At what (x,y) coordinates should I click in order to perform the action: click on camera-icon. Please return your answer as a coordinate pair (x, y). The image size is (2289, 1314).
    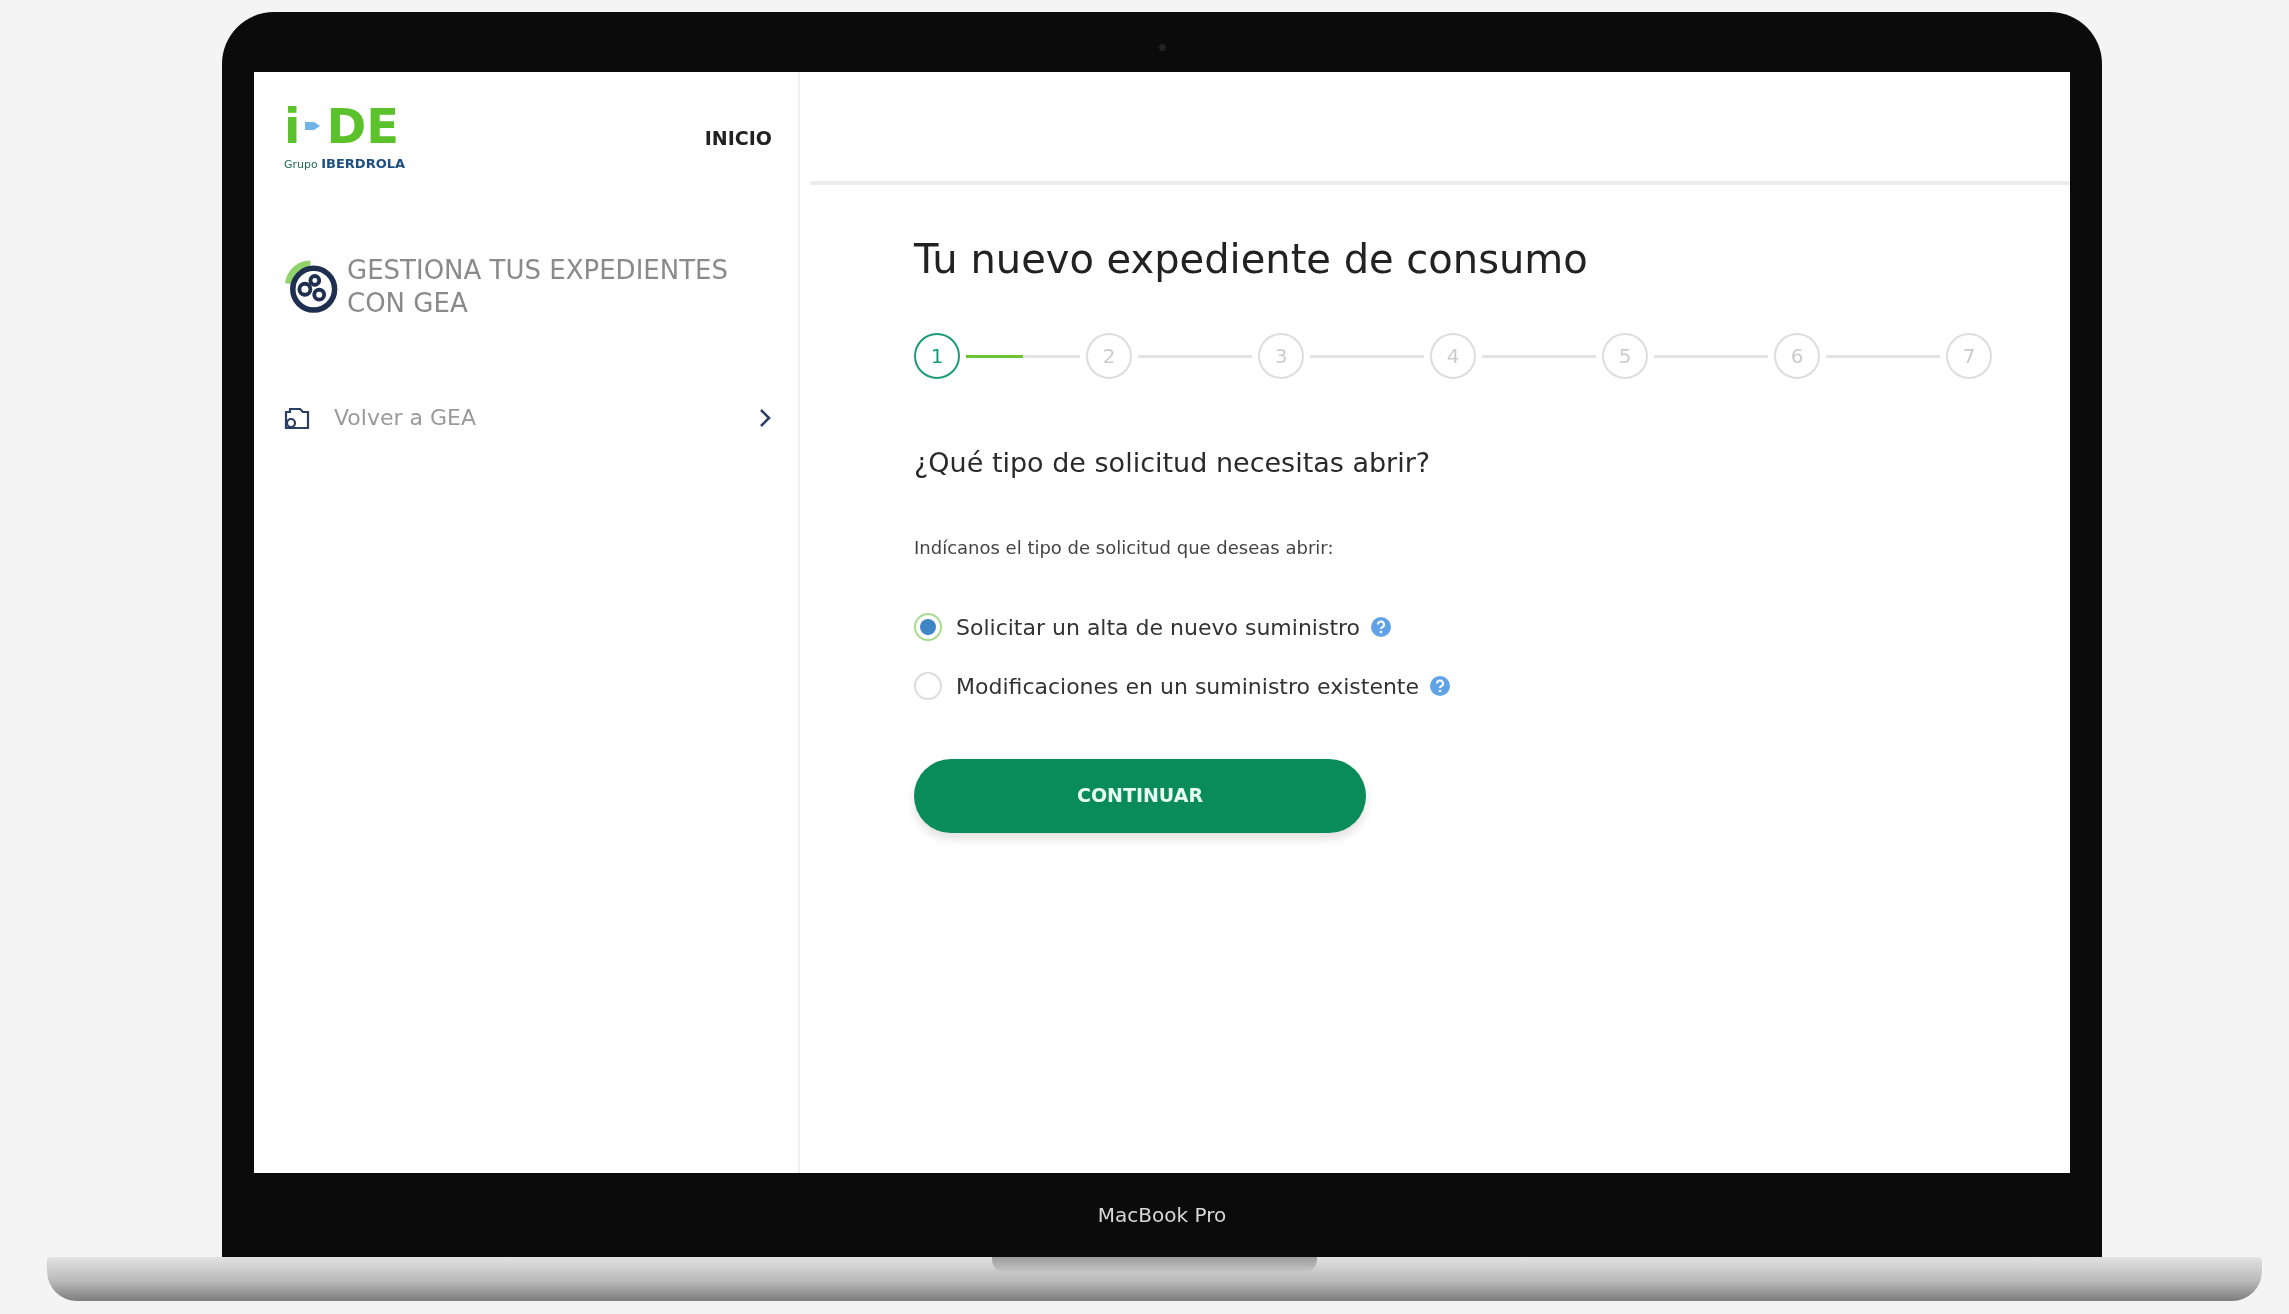
    Looking at the image, I should click on (1162, 47).